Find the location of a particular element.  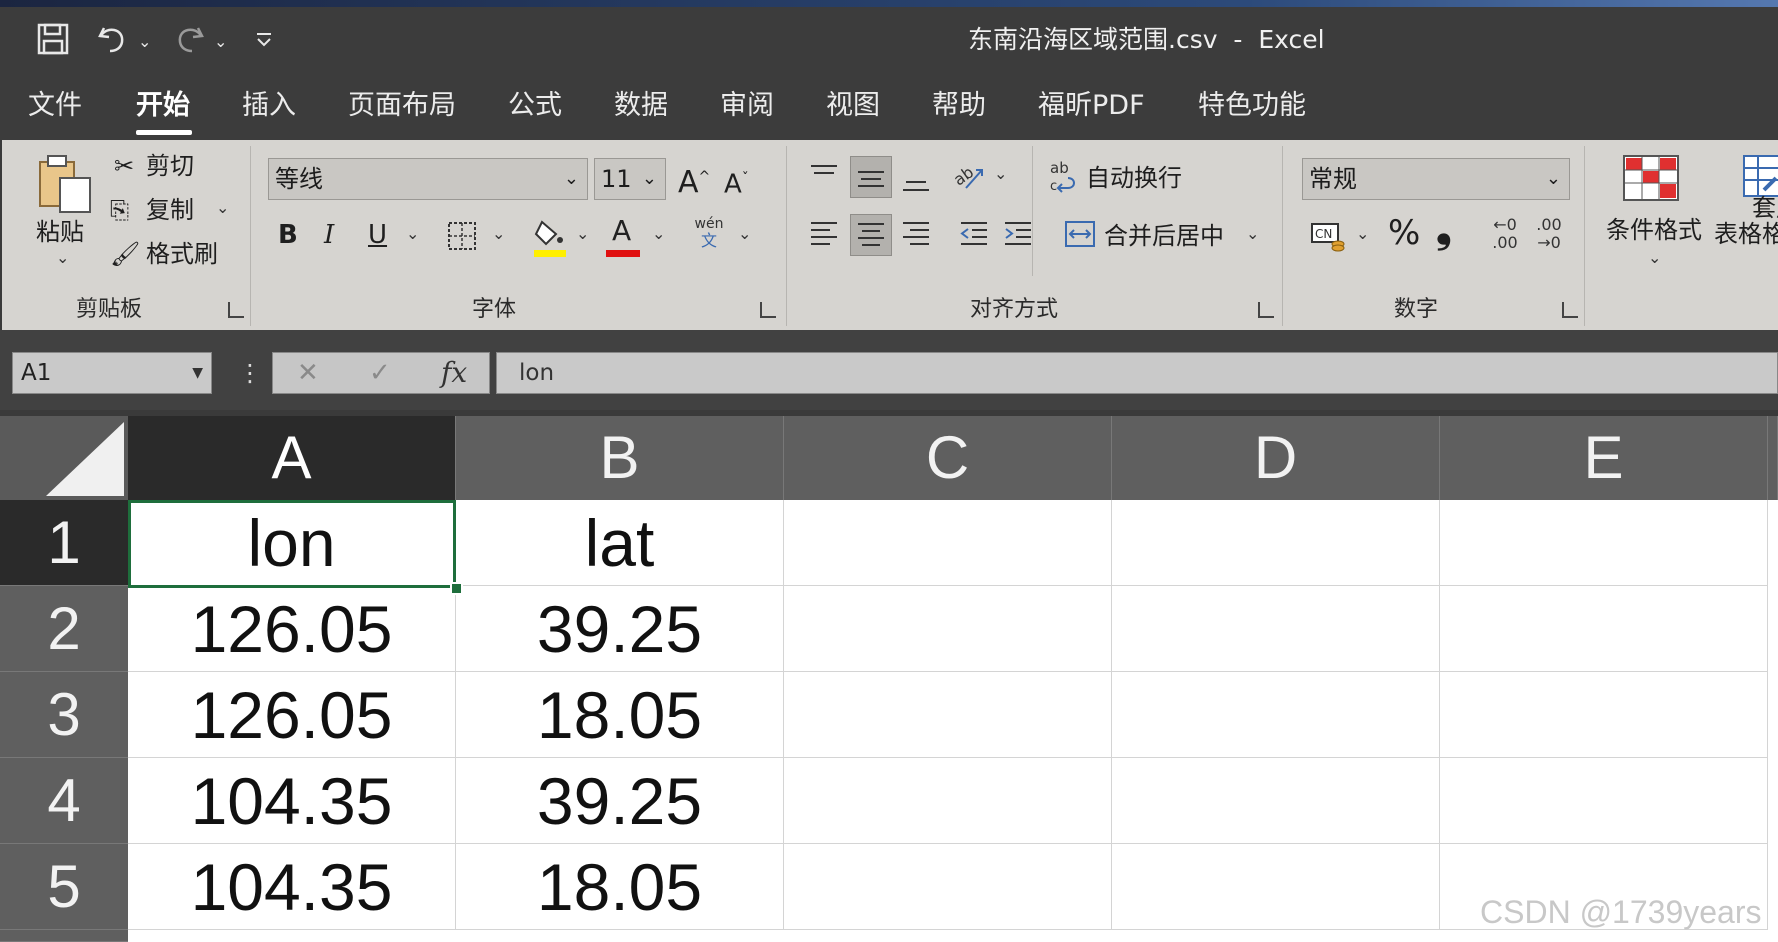

bold-button: B is located at coordinates (288, 235).